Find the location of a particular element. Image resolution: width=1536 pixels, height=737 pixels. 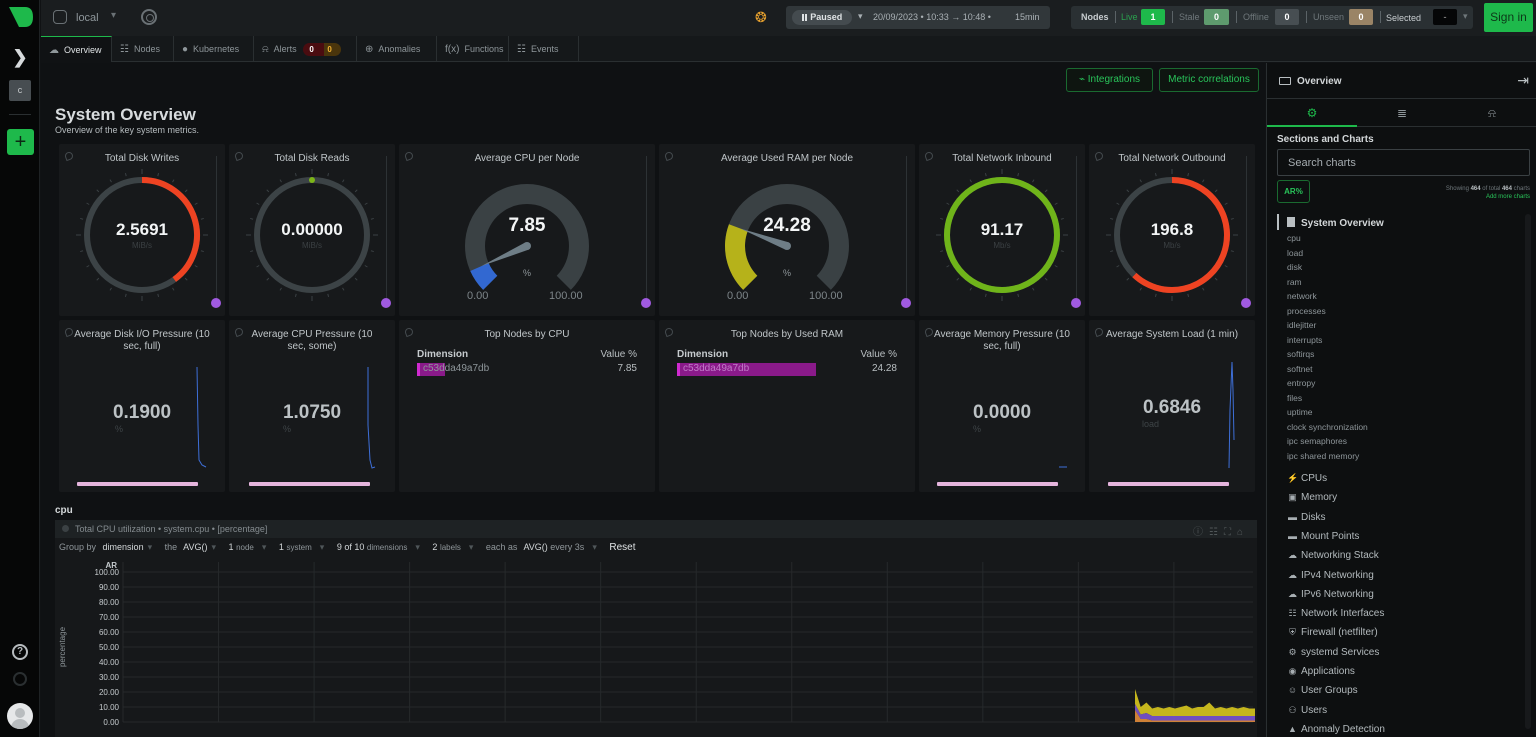

charts-icon: ⚙ is located at coordinates (1312, 113).